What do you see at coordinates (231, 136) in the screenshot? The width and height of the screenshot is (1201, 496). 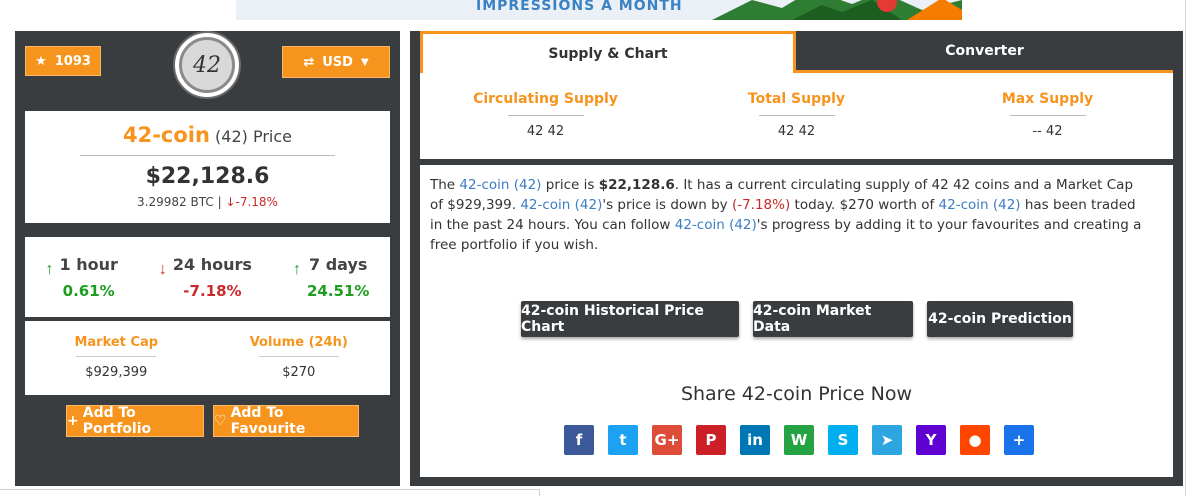 I see `coin-ticker: (42)` at bounding box center [231, 136].